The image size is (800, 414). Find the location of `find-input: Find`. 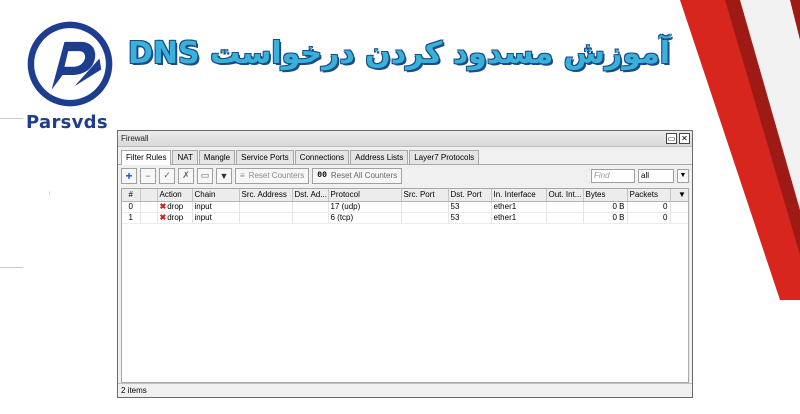

find-input: Find is located at coordinates (613, 175).